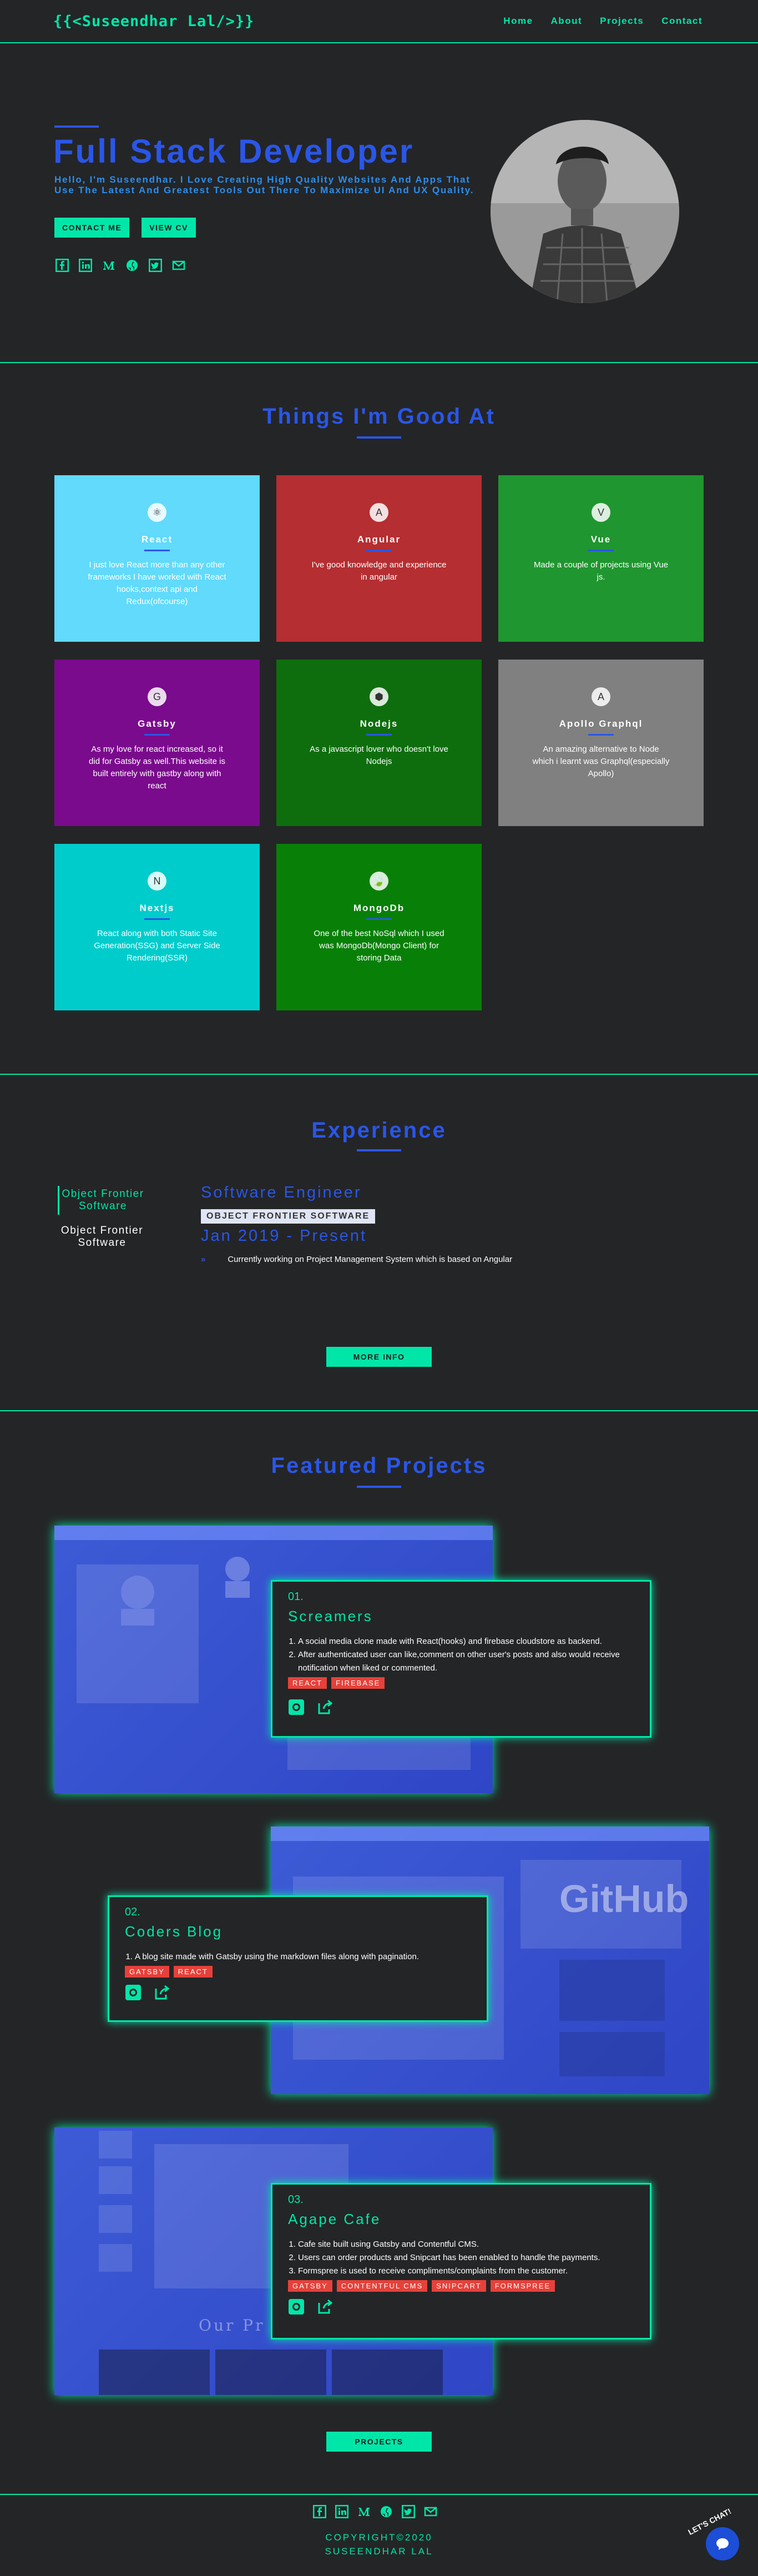 The width and height of the screenshot is (758, 2576). I want to click on skill-name: Apollo Graphql, so click(601, 723).